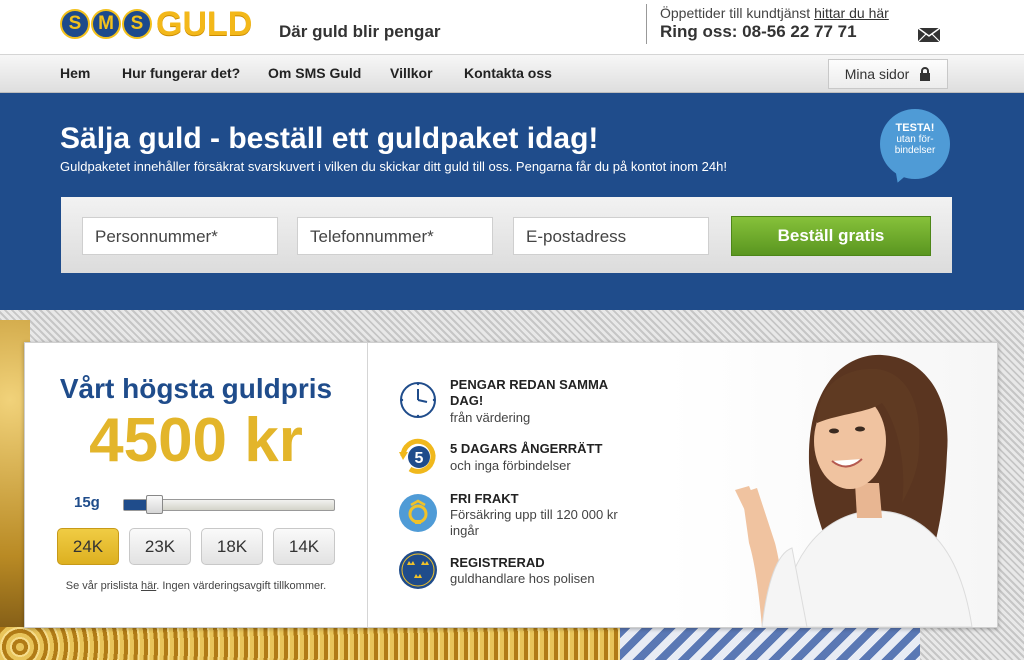 The width and height of the screenshot is (1024, 660). Describe the element at coordinates (204, 23) in the screenshot. I see `logo-word: GULD` at that location.